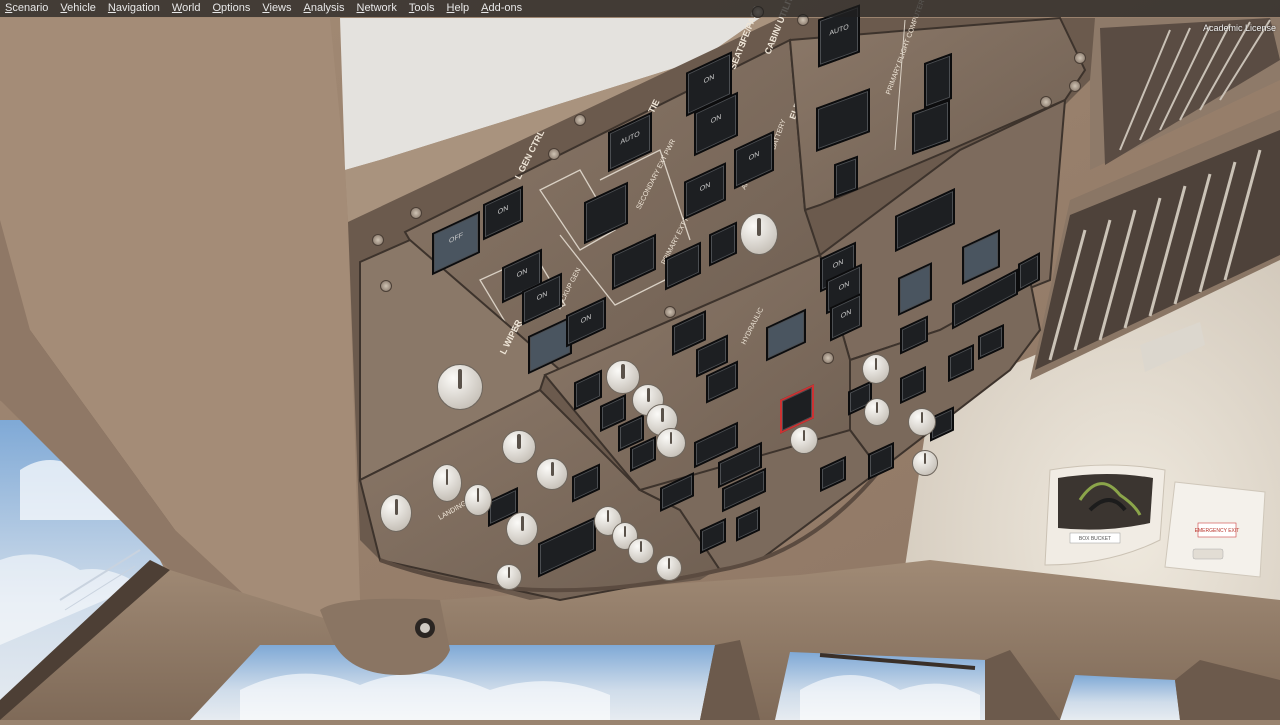 This screenshot has height=725, width=1280. I want to click on menu-label: iews, so click(280, 8).